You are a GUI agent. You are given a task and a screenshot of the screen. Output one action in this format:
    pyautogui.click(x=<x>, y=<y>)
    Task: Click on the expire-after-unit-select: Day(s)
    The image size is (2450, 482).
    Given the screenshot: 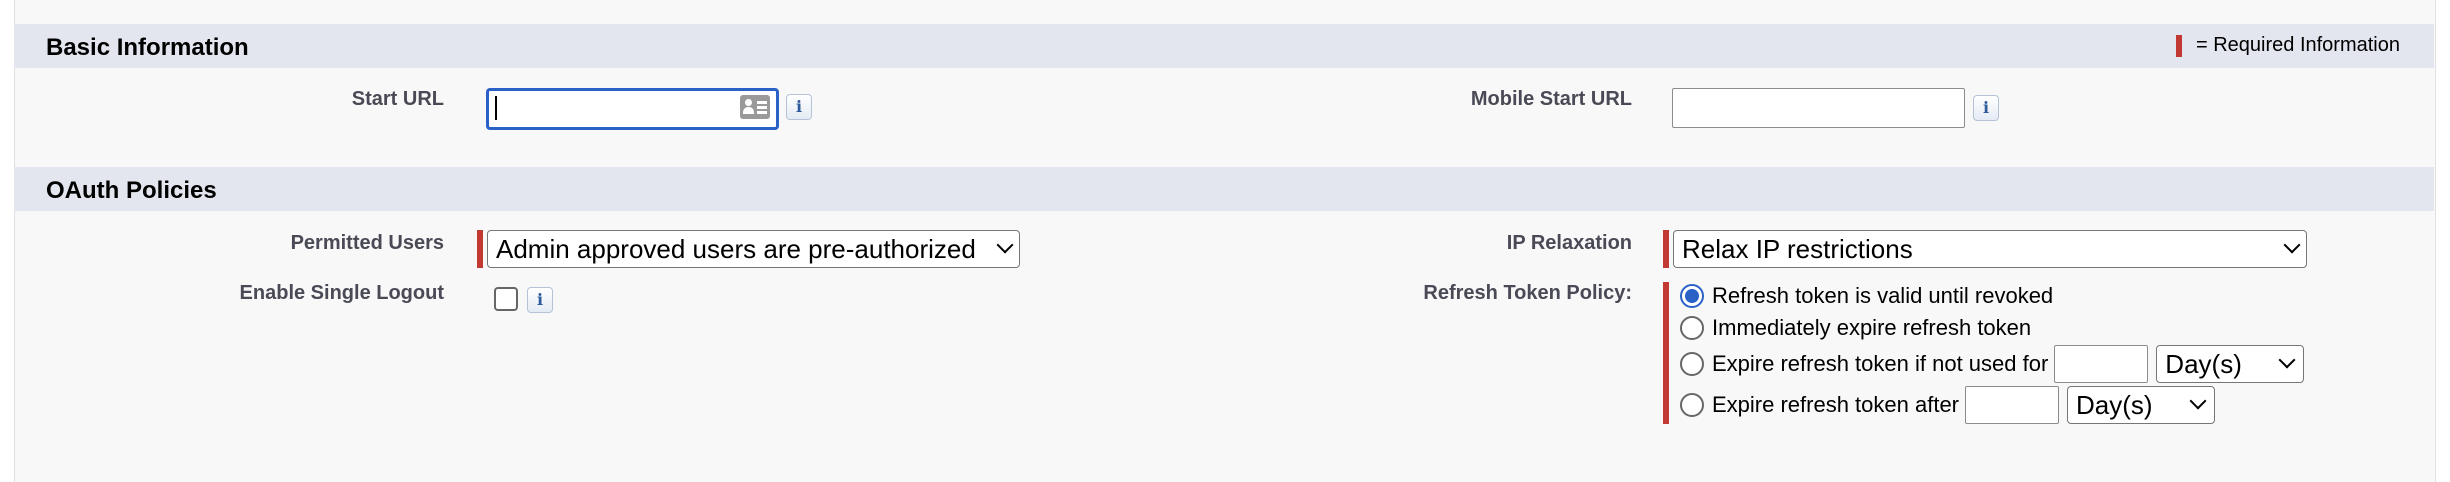 What is the action you would take?
    pyautogui.click(x=2141, y=405)
    